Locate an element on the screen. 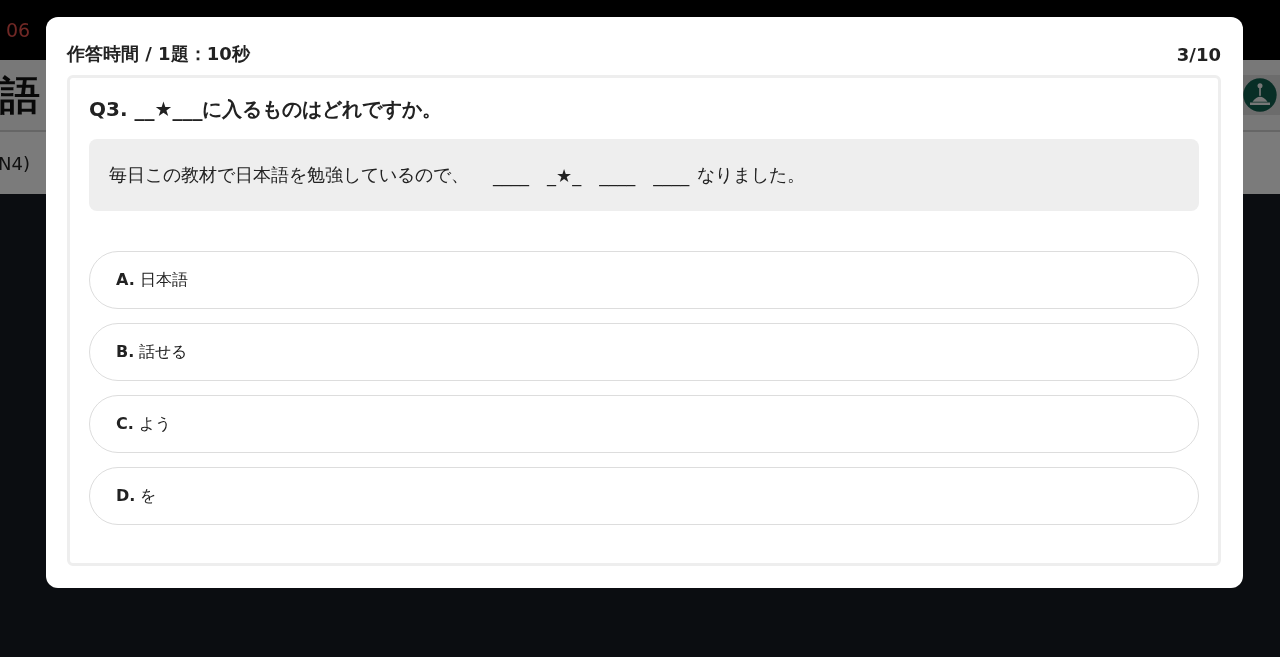  answer-option: D. を is located at coordinates (644, 496).